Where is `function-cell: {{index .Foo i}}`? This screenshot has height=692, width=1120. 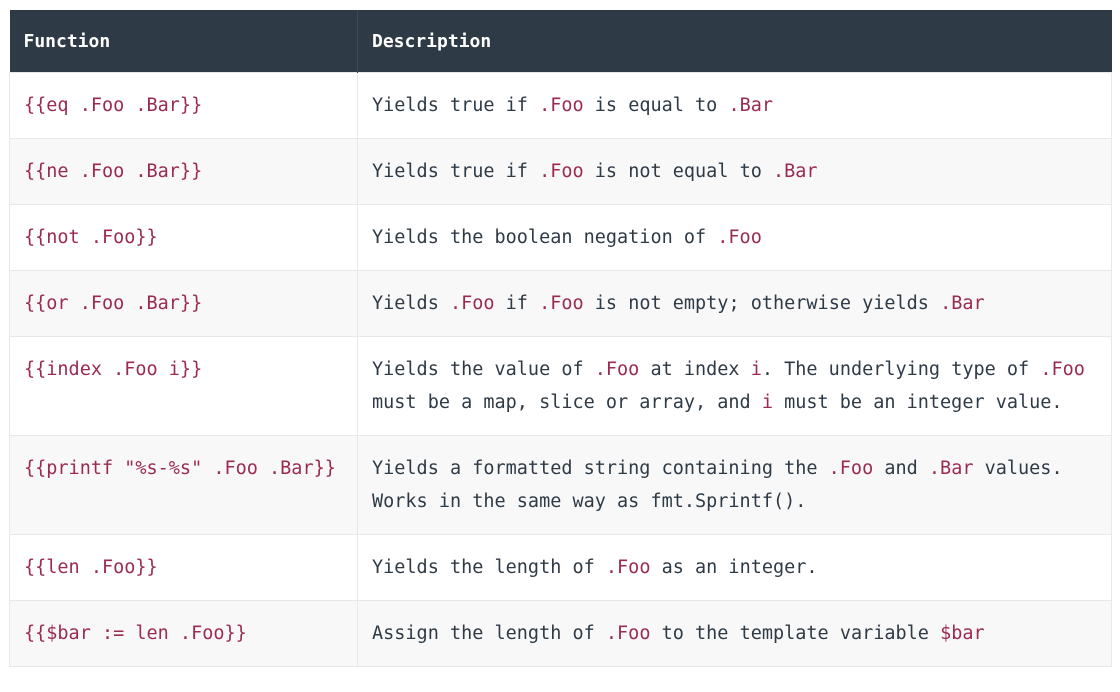
function-cell: {{index .Foo i}} is located at coordinates (183, 386).